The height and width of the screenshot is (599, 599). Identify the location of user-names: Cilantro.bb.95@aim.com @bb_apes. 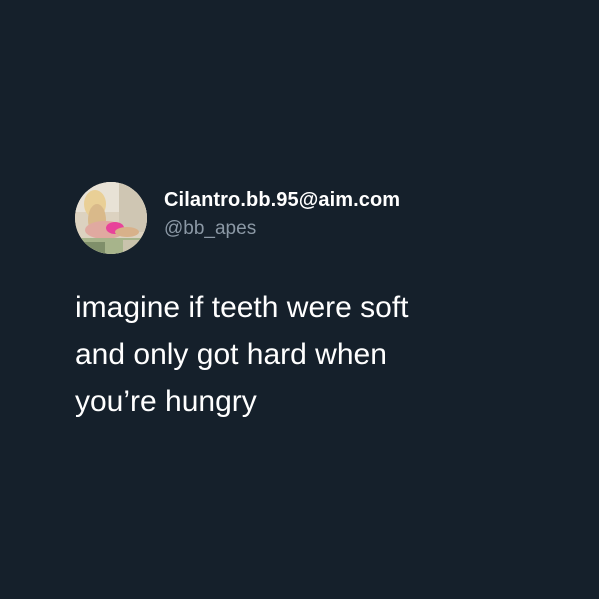
(282, 214).